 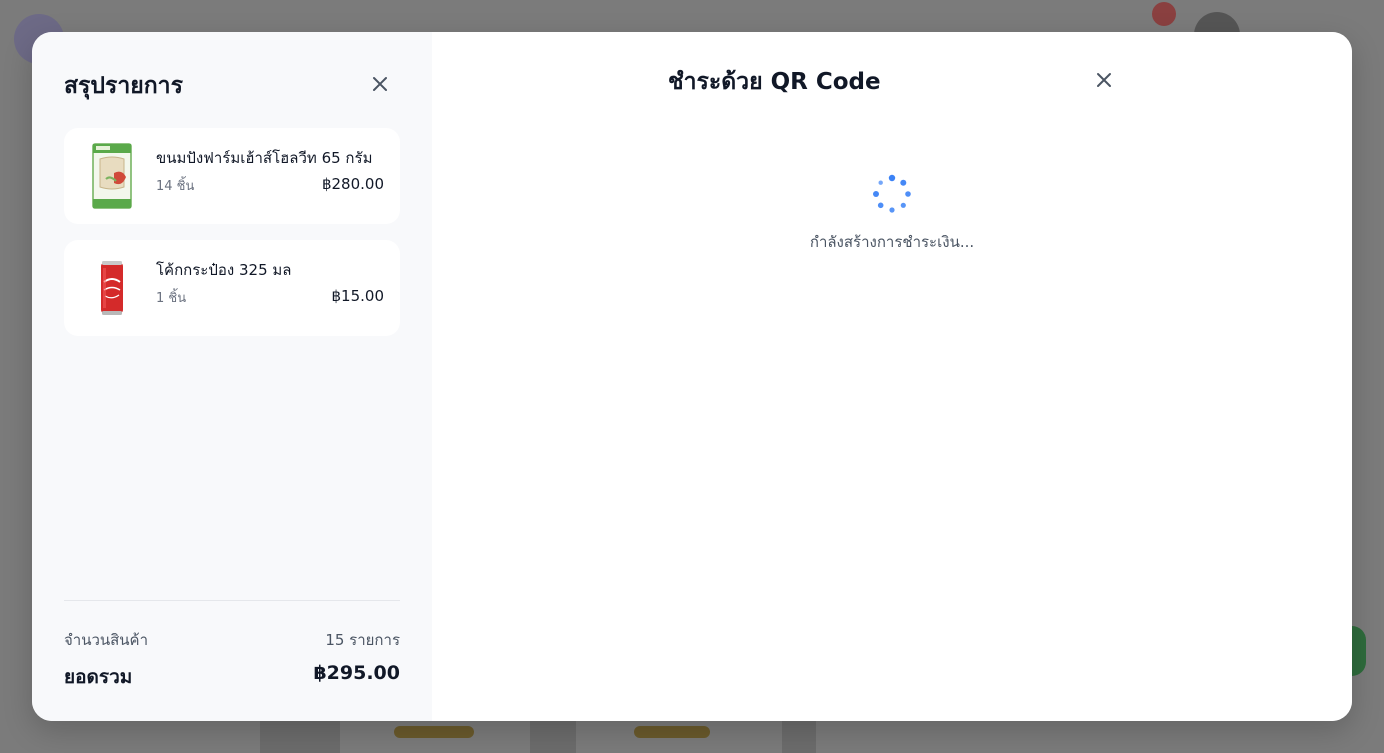 I want to click on item-price: ฿15.00, so click(x=358, y=296).